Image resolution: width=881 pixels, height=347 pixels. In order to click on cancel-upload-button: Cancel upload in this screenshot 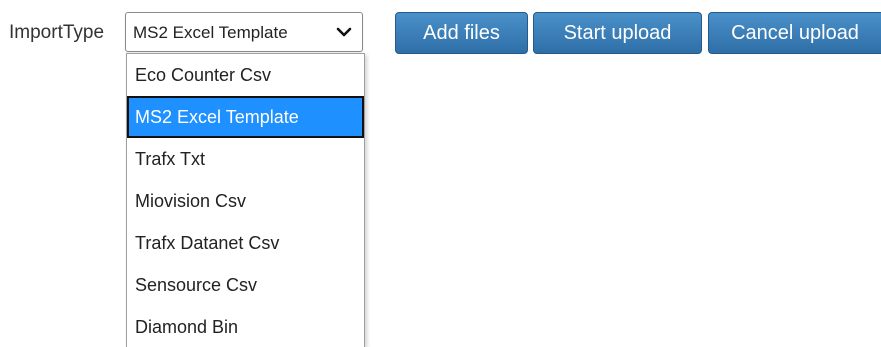, I will do `click(794, 33)`.